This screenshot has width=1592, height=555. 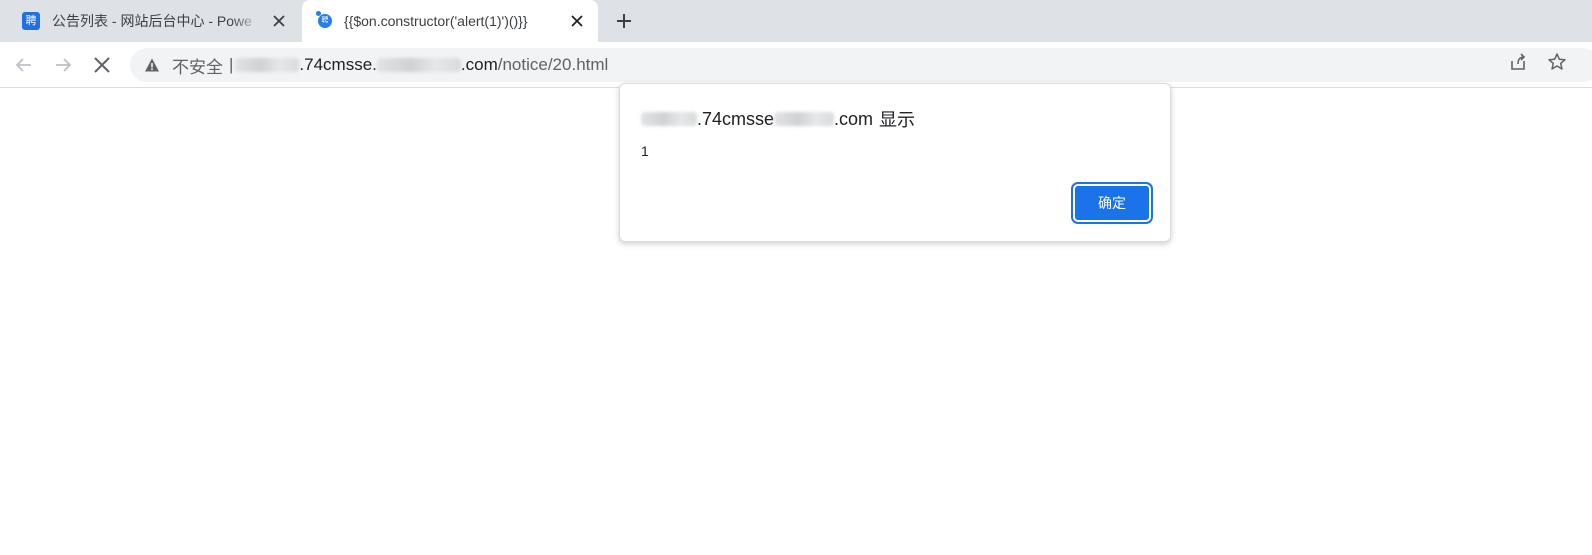 I want to click on dialog-title: .74cmsse .com 显示, so click(x=778, y=119).